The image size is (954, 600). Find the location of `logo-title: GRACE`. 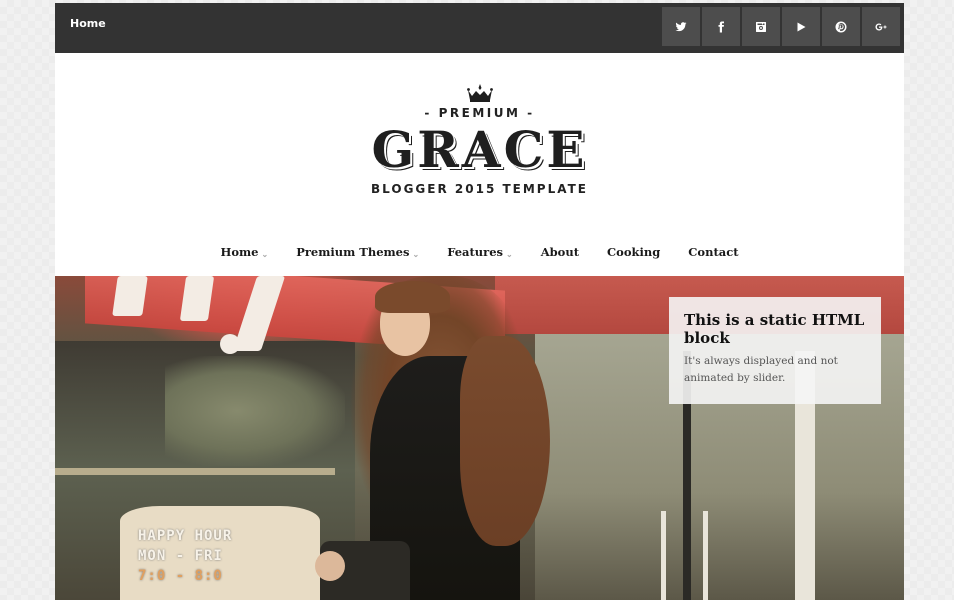

logo-title: GRACE is located at coordinates (479, 149).